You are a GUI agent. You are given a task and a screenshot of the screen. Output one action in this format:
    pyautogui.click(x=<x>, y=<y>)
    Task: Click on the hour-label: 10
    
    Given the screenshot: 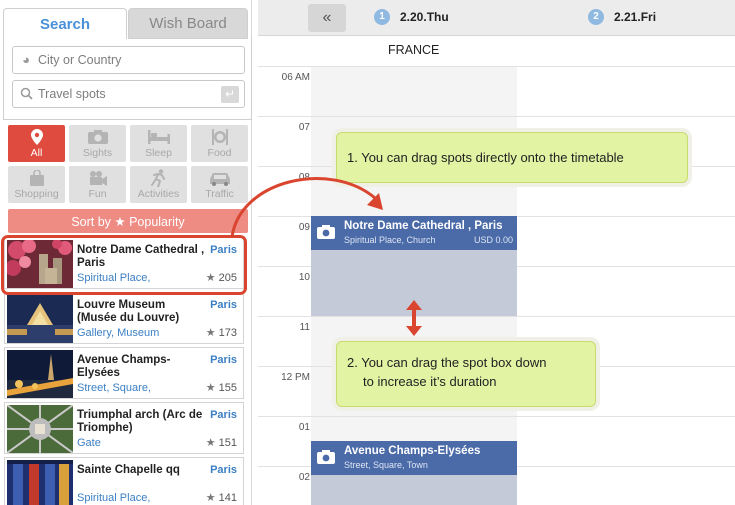 What is the action you would take?
    pyautogui.click(x=304, y=277)
    